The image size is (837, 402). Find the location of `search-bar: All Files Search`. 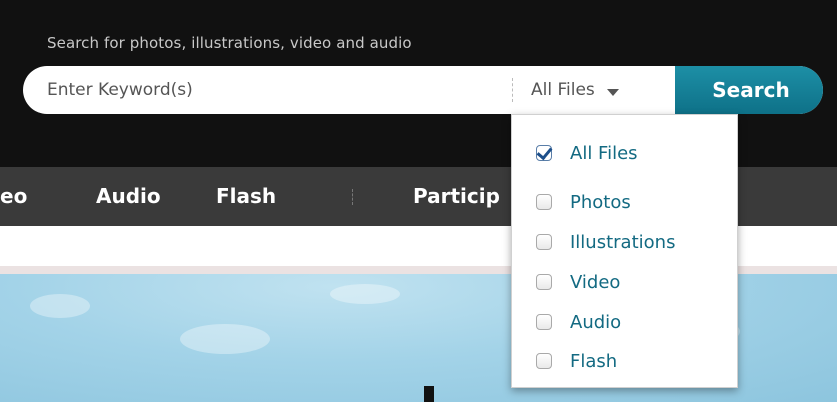

search-bar: All Files Search is located at coordinates (423, 90).